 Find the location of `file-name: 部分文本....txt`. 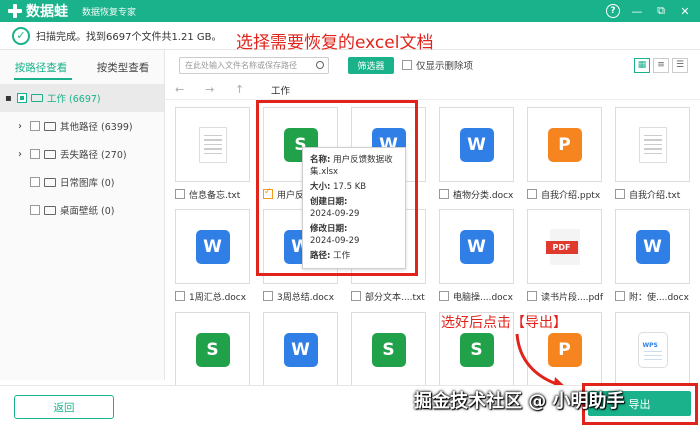

file-name: 部分文本....txt is located at coordinates (395, 297).